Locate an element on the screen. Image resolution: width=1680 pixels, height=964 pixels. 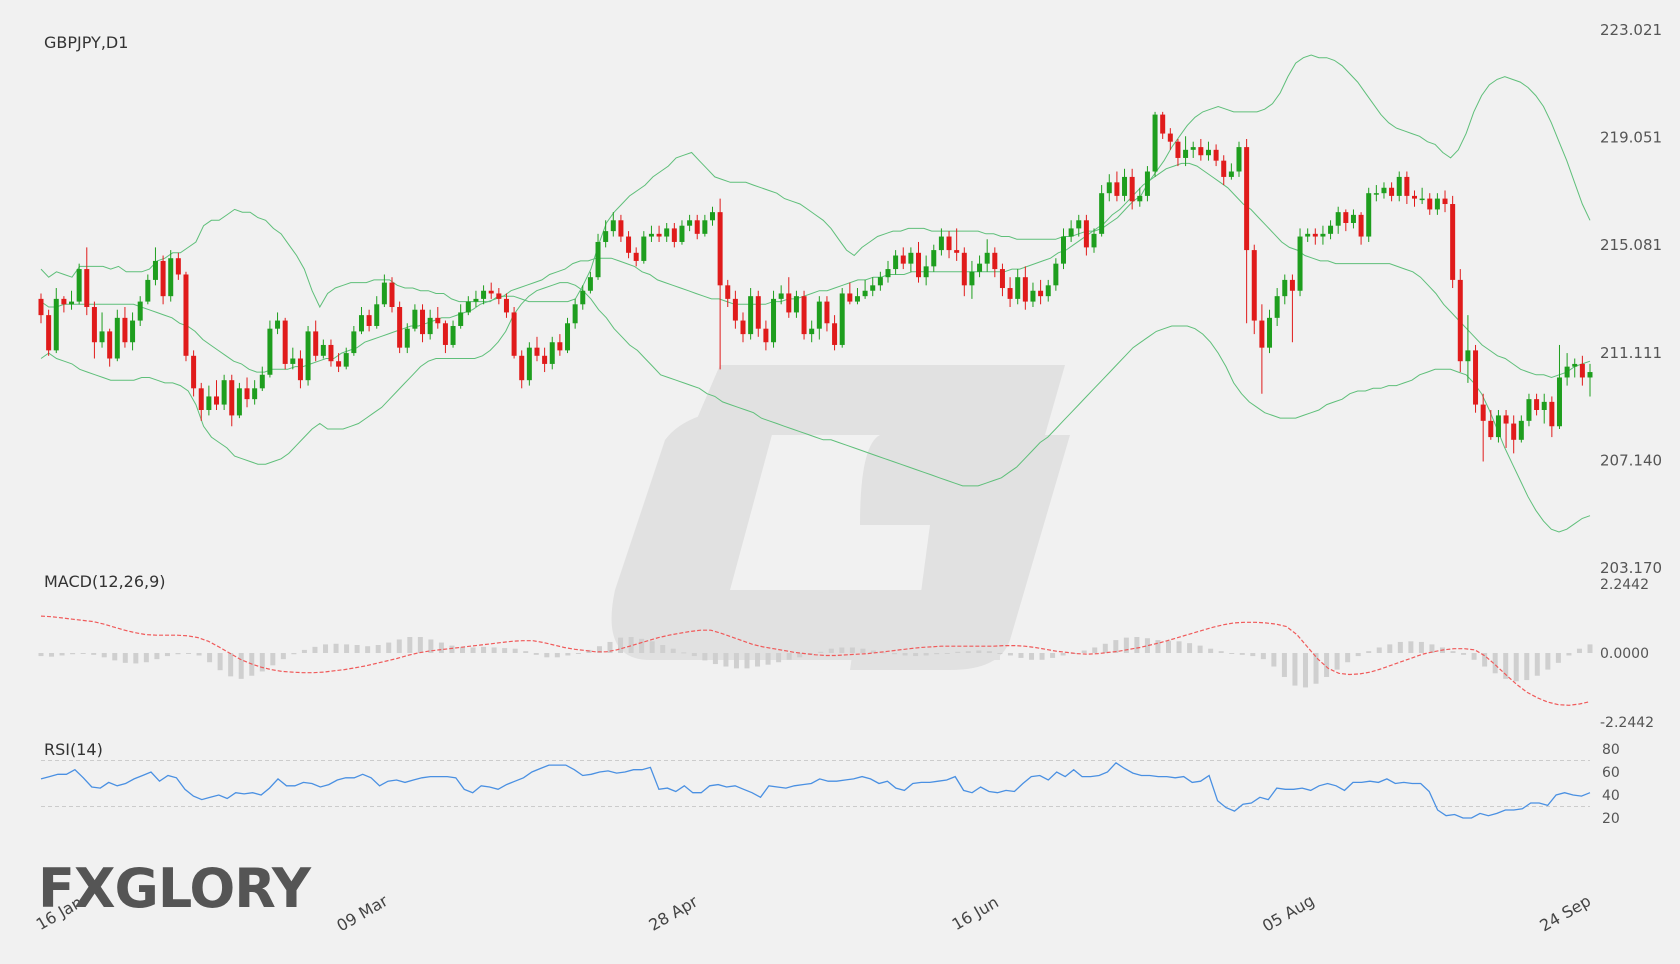
x-axis-tick-label: 28 Apr is located at coordinates (673, 913).